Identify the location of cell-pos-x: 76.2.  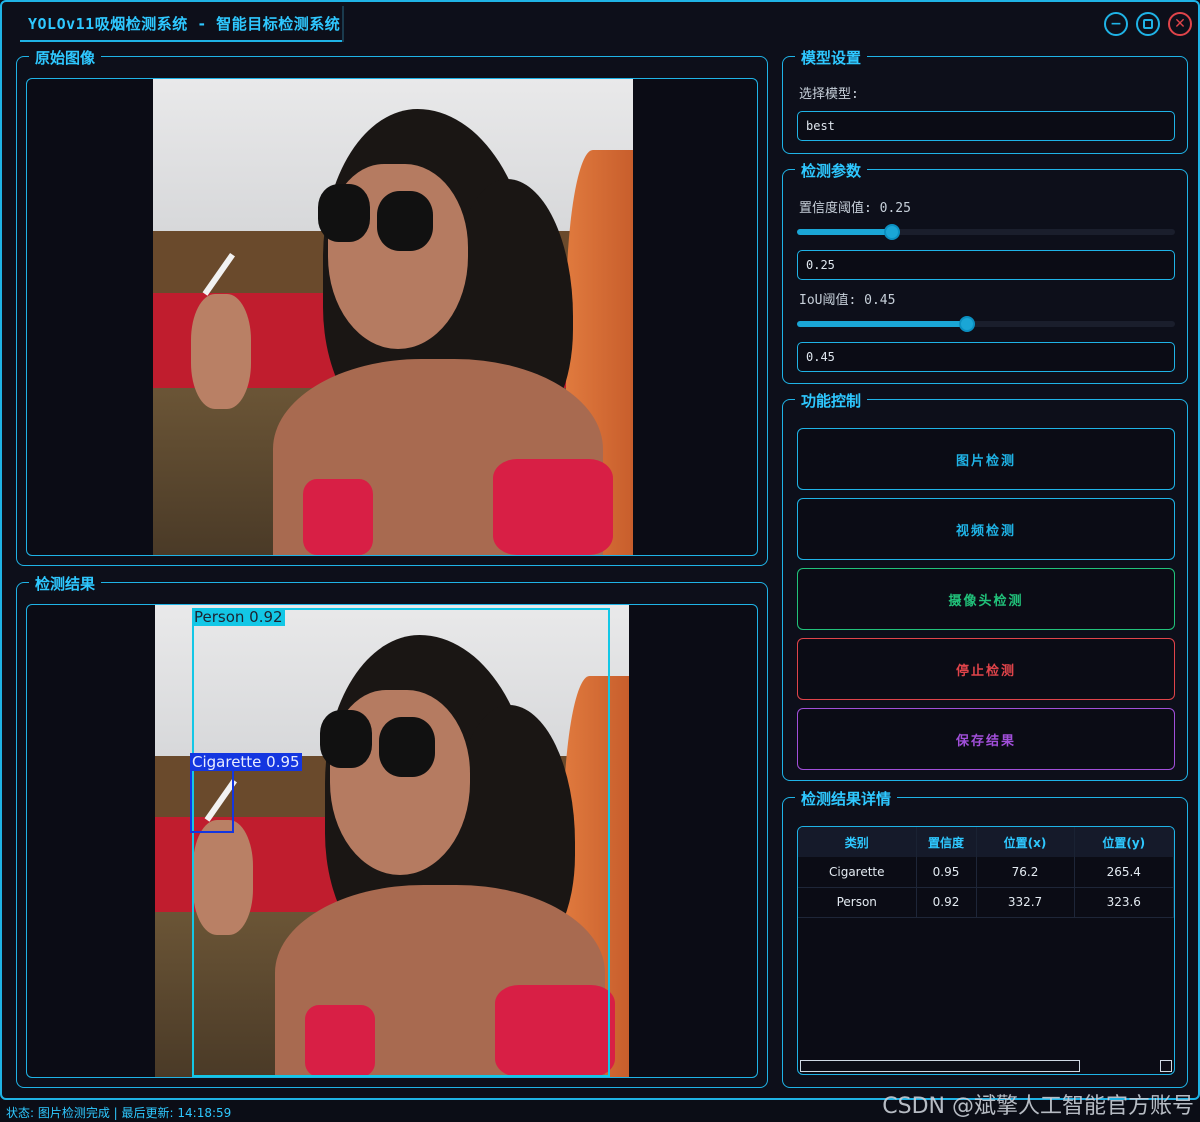
(1025, 872).